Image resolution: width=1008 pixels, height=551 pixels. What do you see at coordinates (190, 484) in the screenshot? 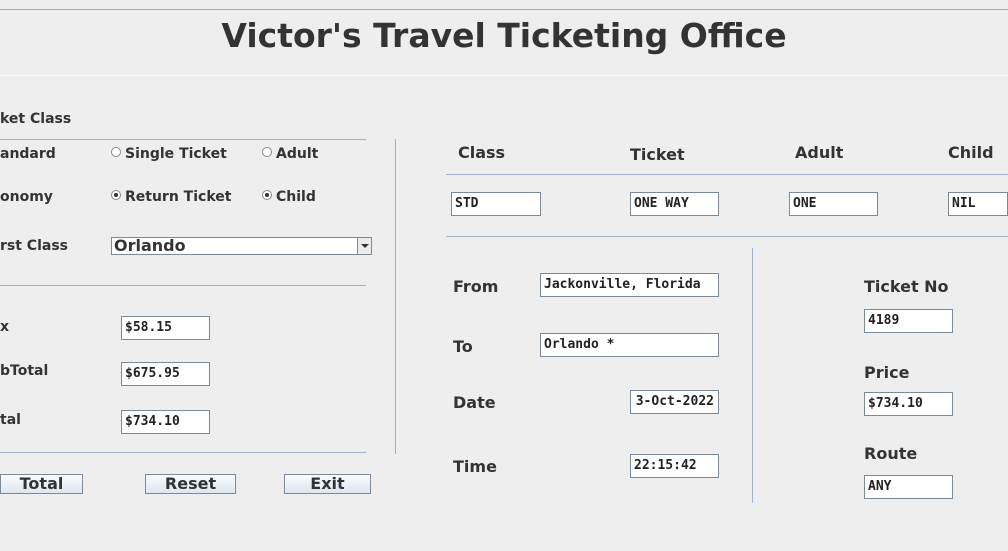
I see `reset-button: Reset` at bounding box center [190, 484].